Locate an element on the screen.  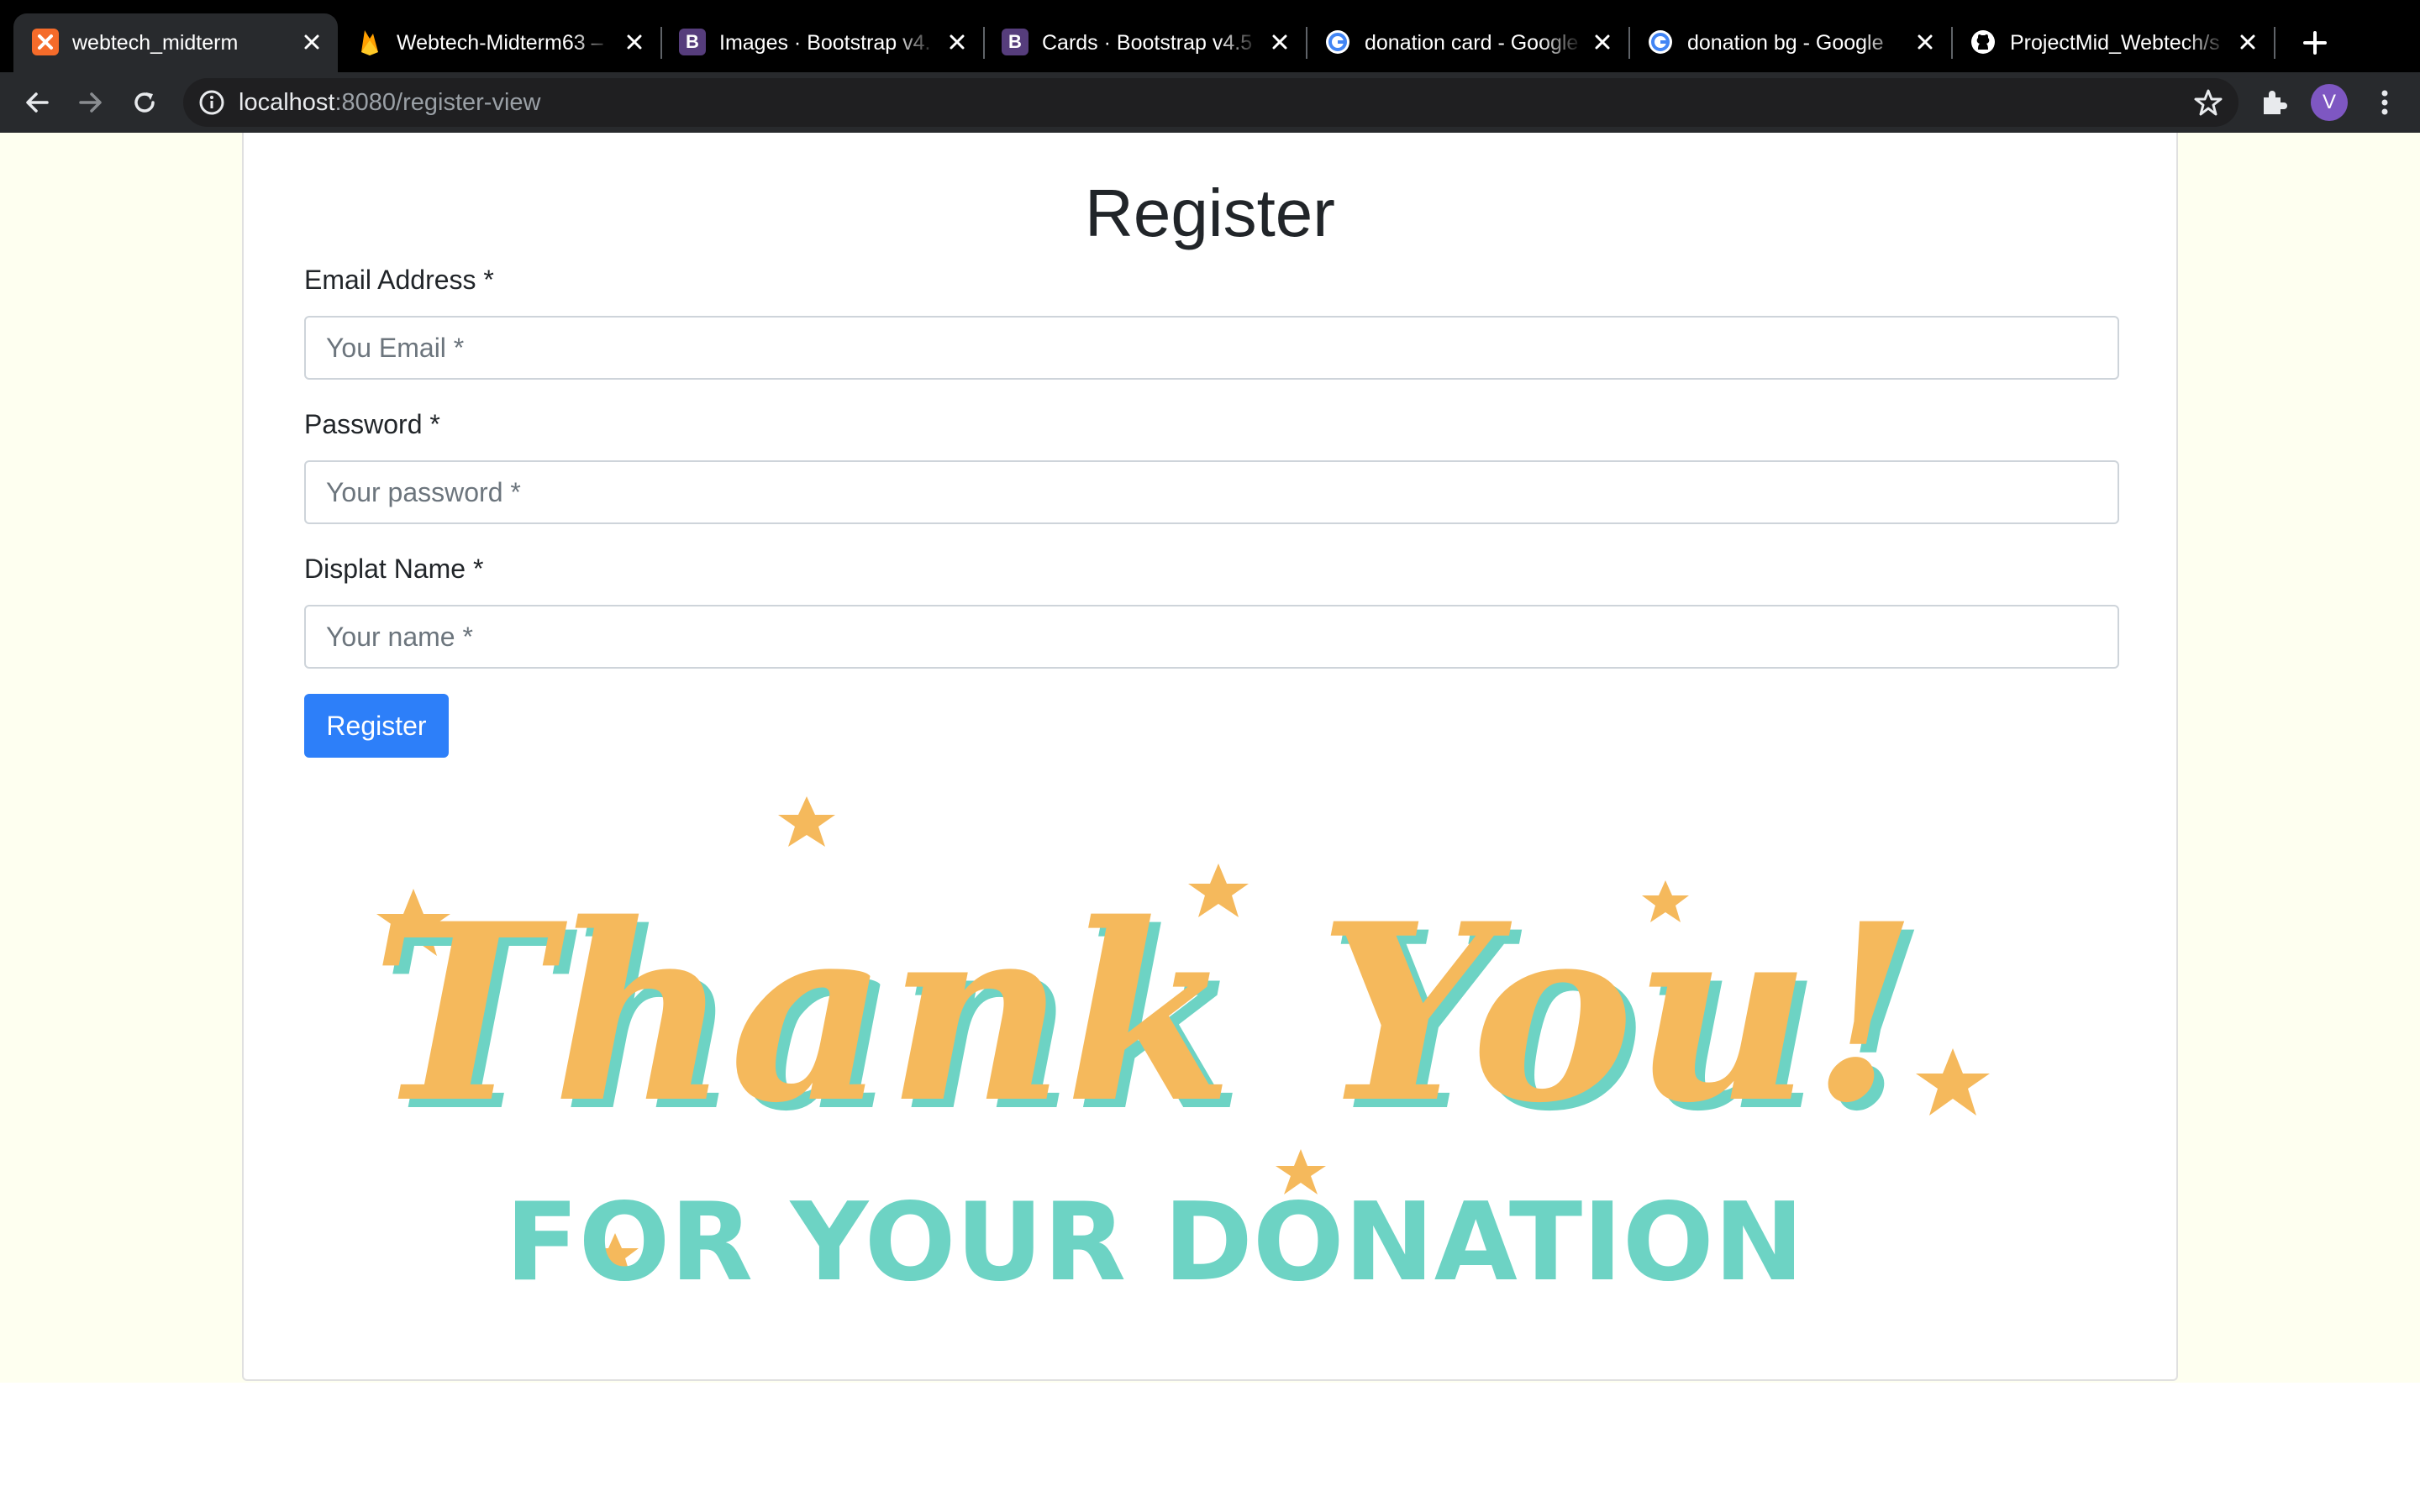
tab-firebase: Webtech-Midterm63 – is located at coordinates (500, 42).